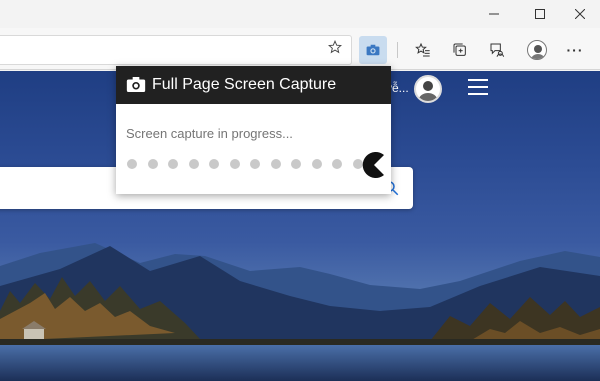 Image resolution: width=600 pixels, height=381 pixels. I want to click on address-bar, so click(176, 50).